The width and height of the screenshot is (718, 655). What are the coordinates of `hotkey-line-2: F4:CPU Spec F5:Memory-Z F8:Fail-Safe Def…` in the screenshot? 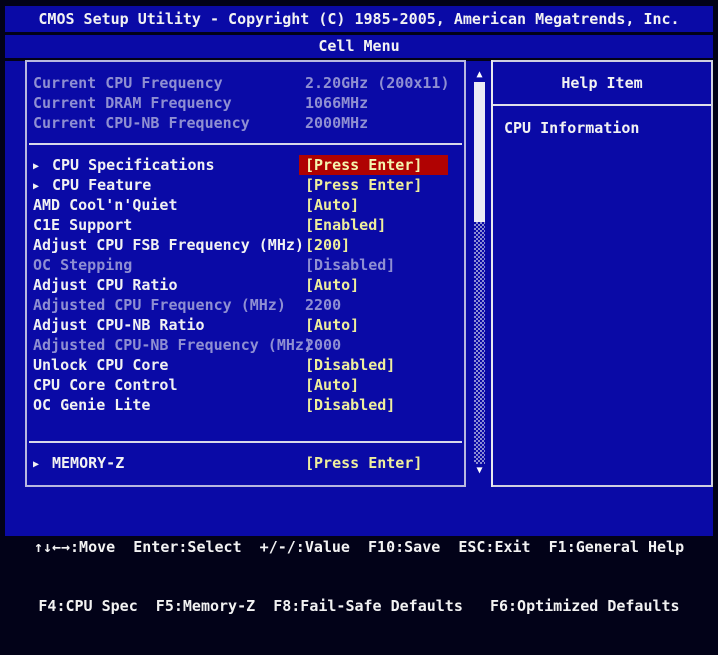 It's located at (359, 605).